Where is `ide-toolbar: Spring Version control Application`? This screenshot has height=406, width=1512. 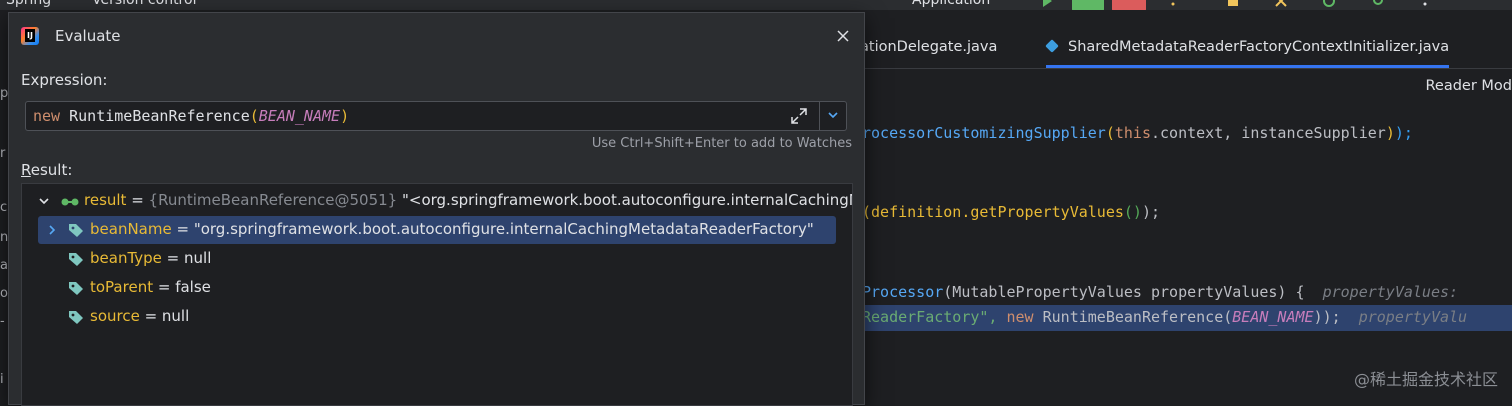
ide-toolbar: Spring Version control Application is located at coordinates (756, 5).